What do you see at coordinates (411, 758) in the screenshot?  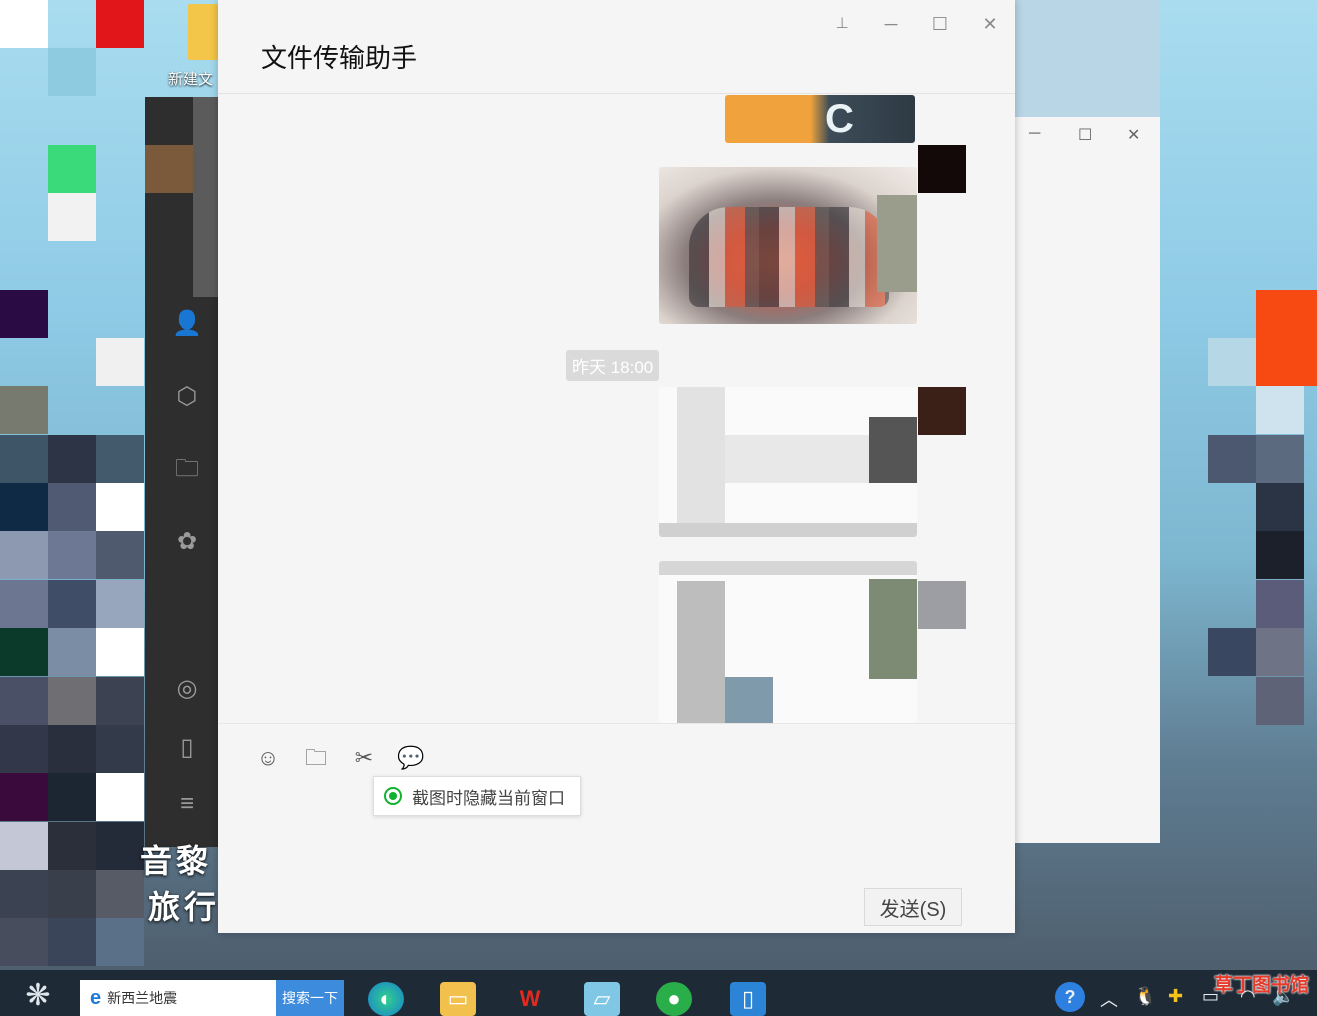 I see `chat-bubble-icon: 💬` at bounding box center [411, 758].